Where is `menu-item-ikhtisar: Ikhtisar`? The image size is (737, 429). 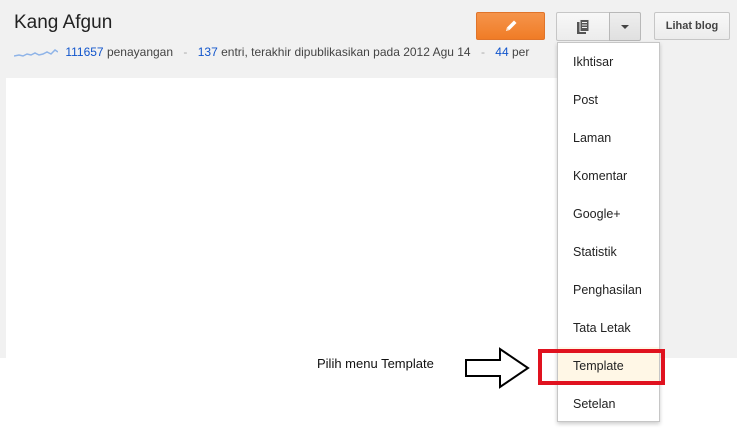
menu-item-ikhtisar: Ikhtisar is located at coordinates (608, 62).